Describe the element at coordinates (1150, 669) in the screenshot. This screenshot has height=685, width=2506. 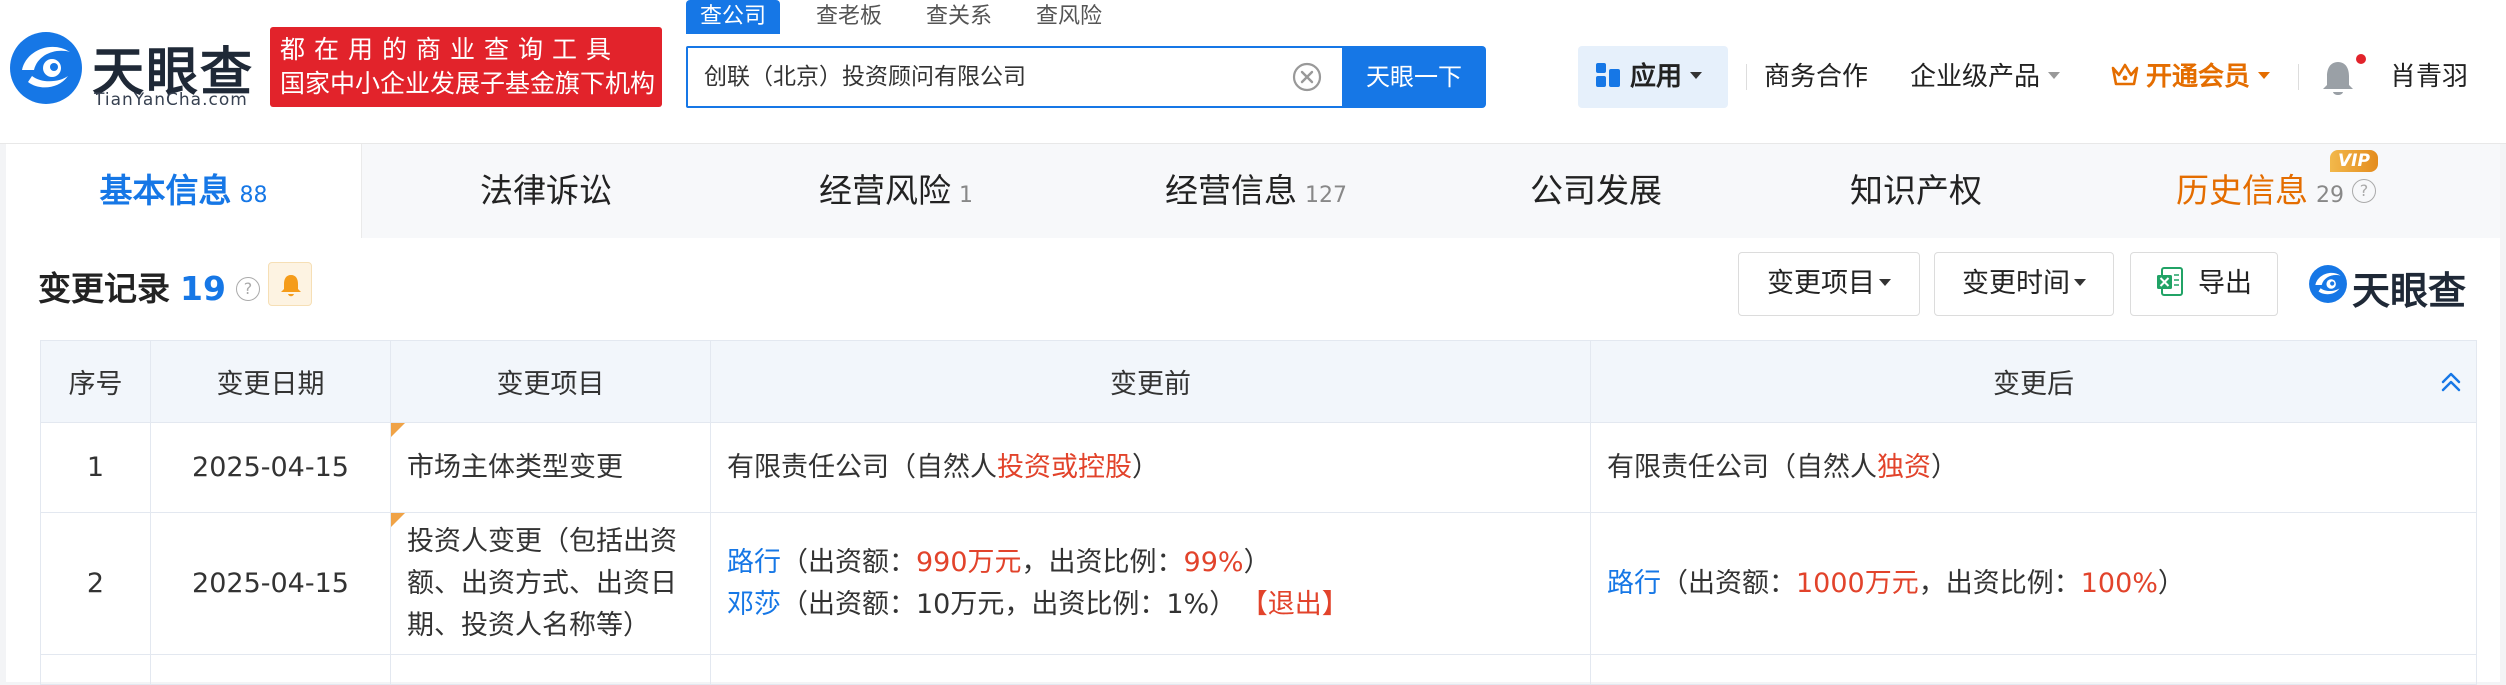
I see `cell-before` at that location.